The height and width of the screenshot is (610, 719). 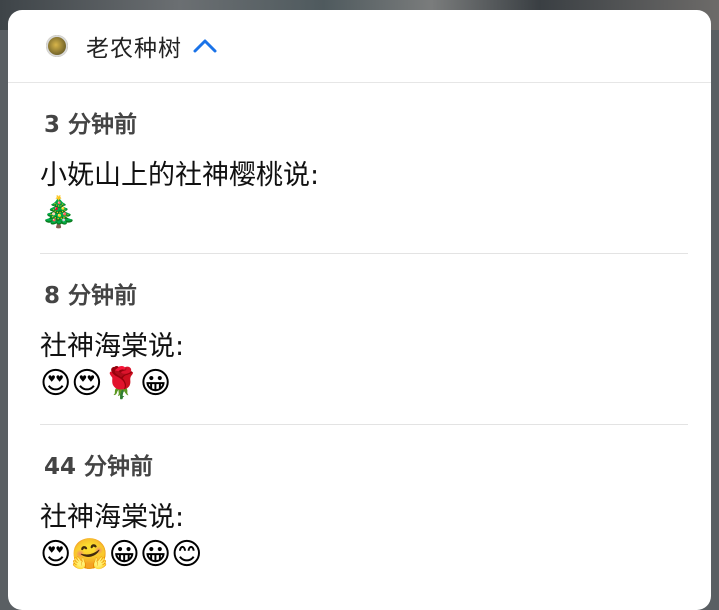 What do you see at coordinates (91, 296) in the screenshot?
I see `notification-time: 8 分钟前` at bounding box center [91, 296].